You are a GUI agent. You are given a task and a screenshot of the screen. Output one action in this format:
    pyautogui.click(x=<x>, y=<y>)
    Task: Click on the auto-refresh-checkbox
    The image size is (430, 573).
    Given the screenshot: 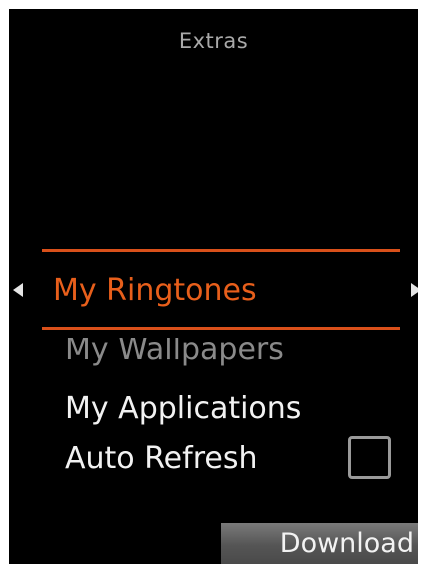 What is the action you would take?
    pyautogui.click(x=369, y=457)
    